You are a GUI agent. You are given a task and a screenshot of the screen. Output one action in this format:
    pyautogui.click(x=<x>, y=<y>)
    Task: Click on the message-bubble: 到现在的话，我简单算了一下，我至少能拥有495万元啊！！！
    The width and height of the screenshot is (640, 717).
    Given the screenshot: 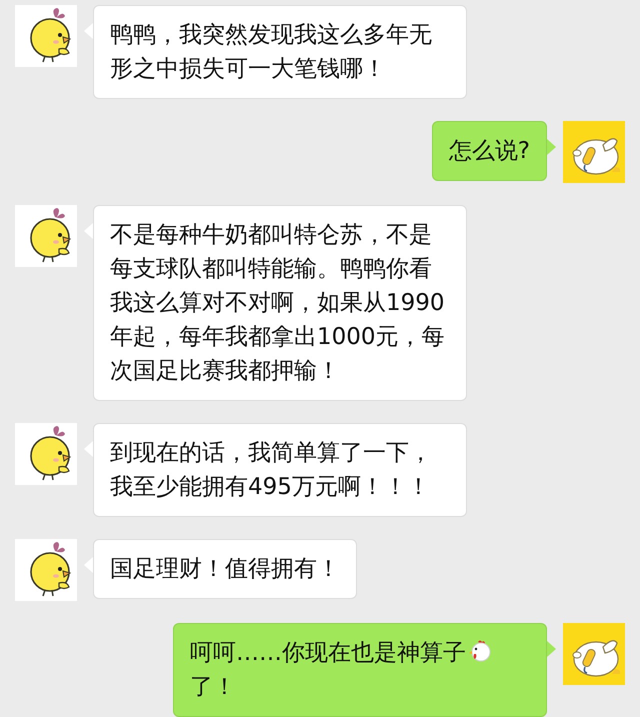 What is the action you would take?
    pyautogui.click(x=280, y=470)
    